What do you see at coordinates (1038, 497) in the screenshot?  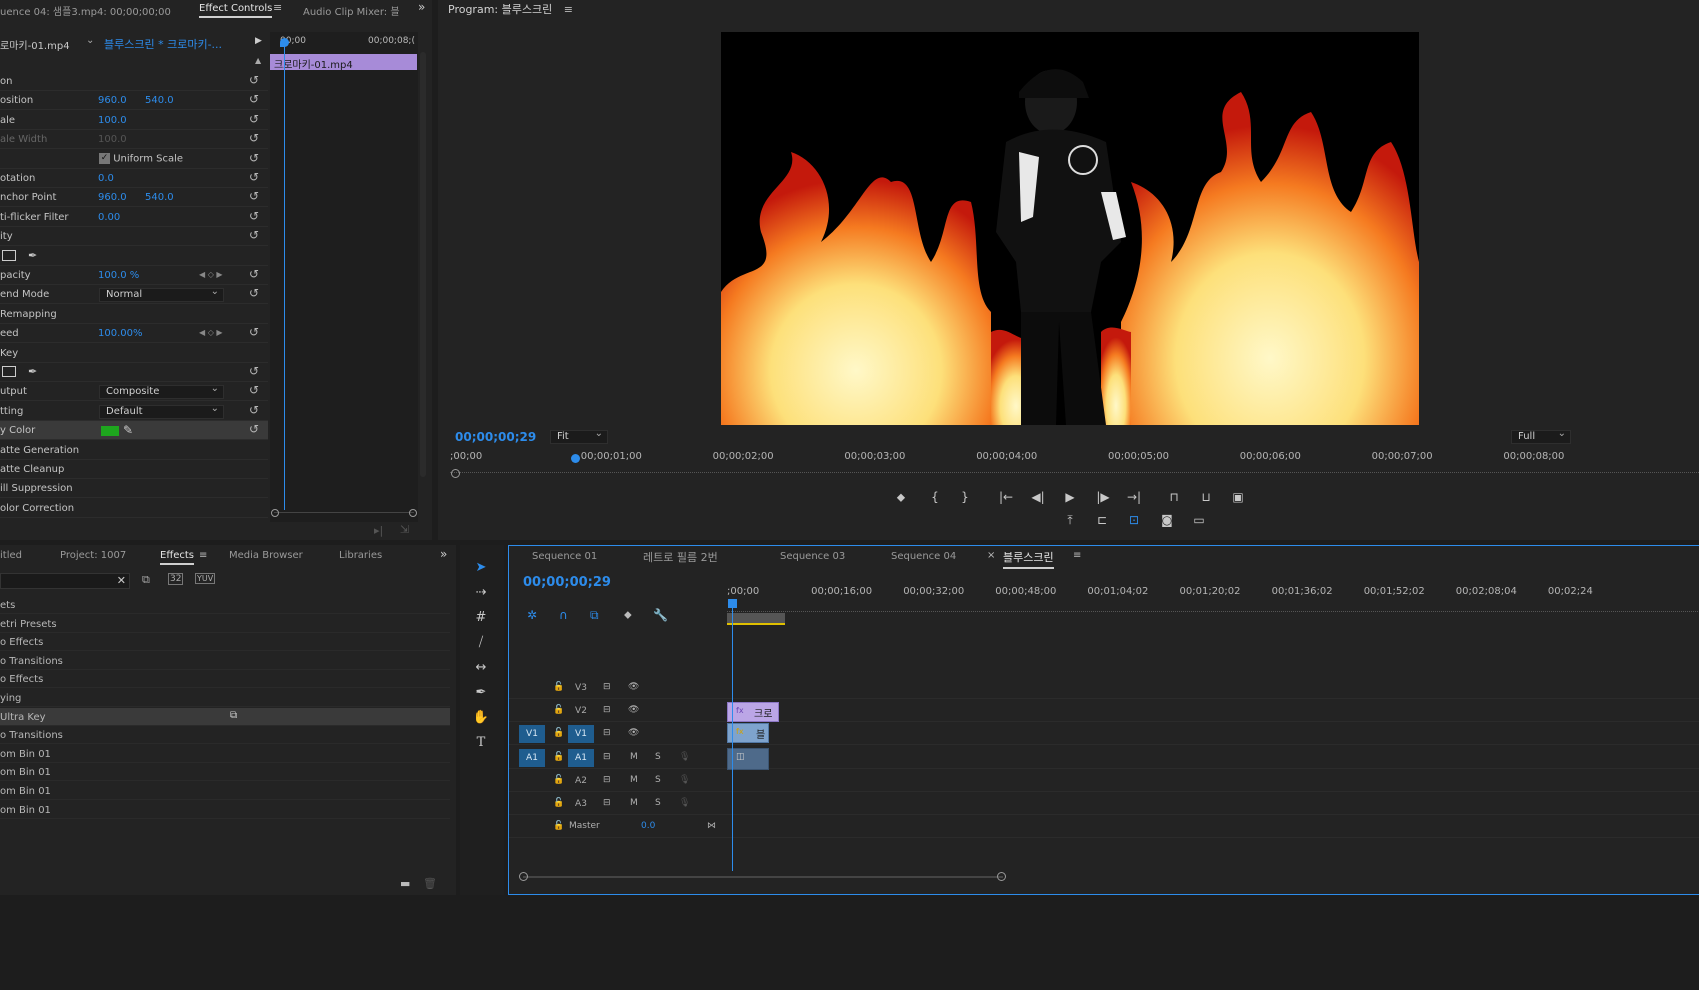 I see `step-back-icon: ◀|` at bounding box center [1038, 497].